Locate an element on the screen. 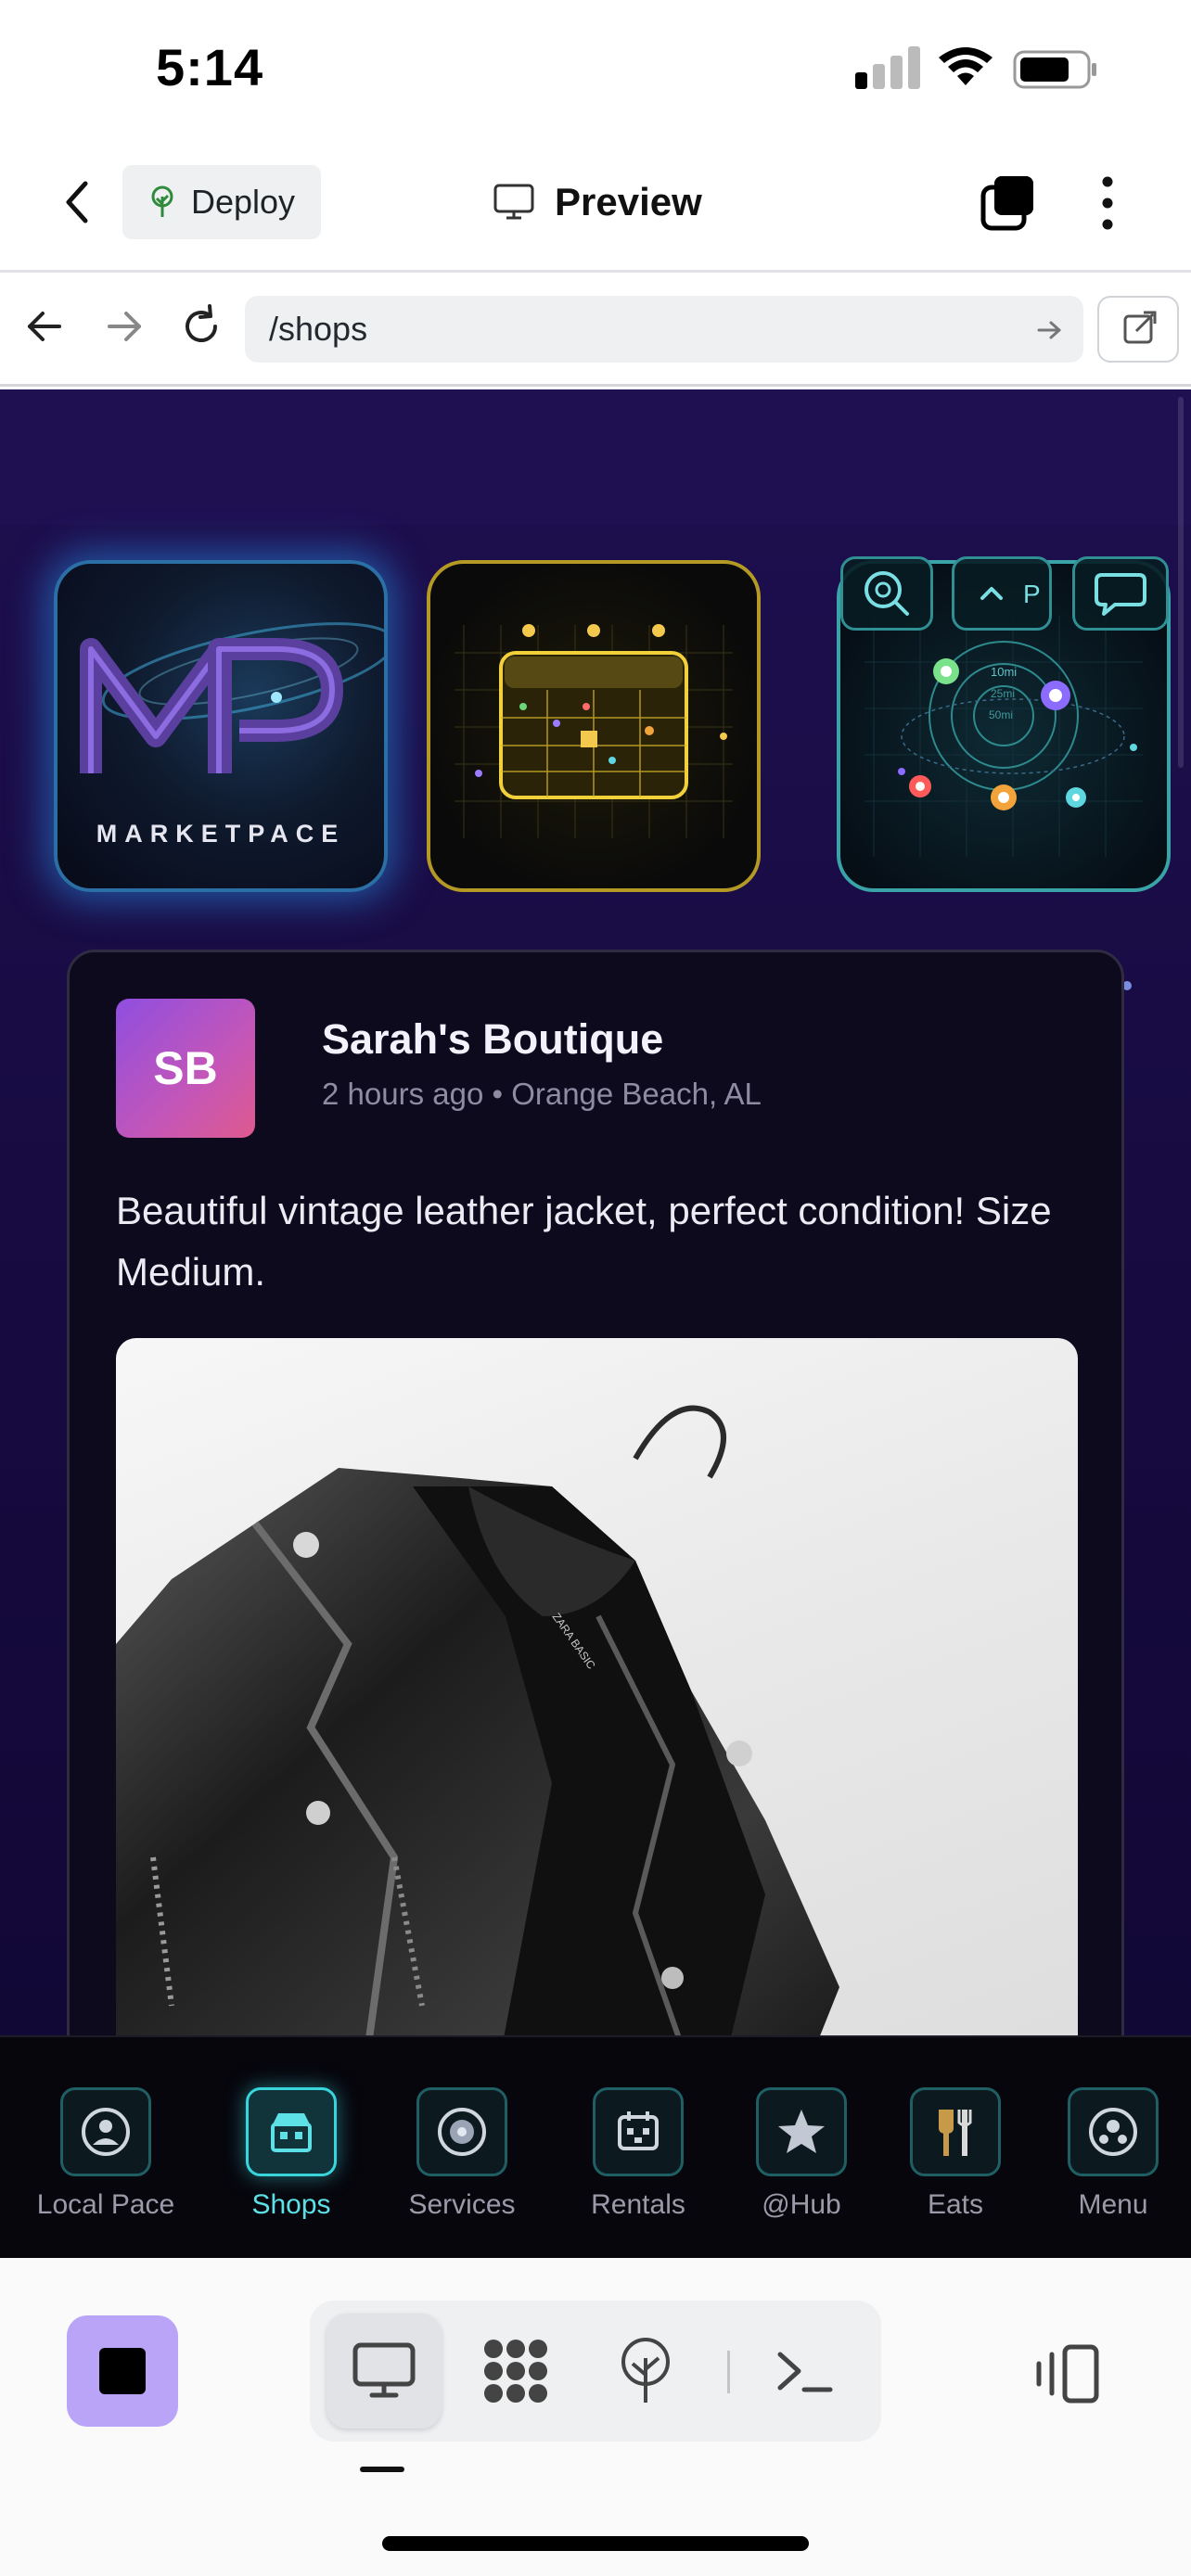 The image size is (1191, 2576). apps-tool-button is located at coordinates (515, 2371).